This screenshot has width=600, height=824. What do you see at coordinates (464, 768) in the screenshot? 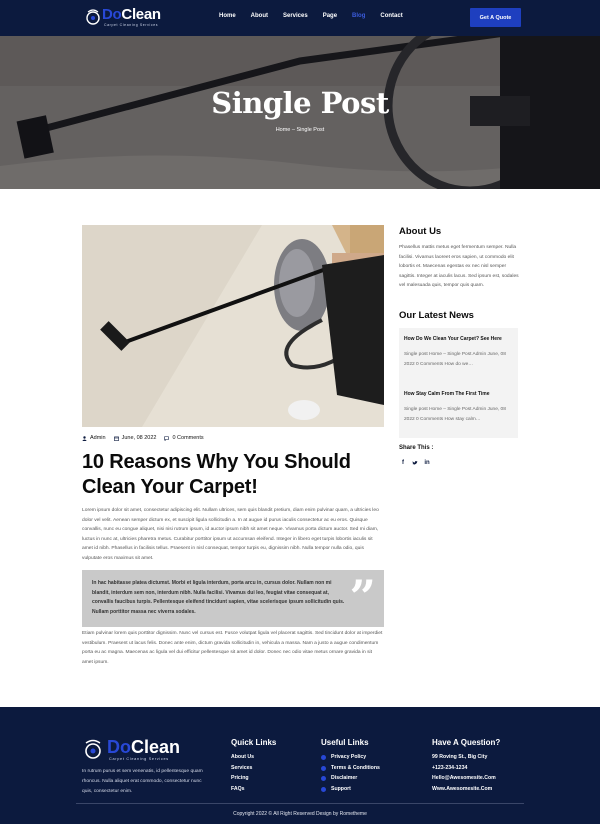
I see `contact-phone: +123-234-1234` at bounding box center [464, 768].